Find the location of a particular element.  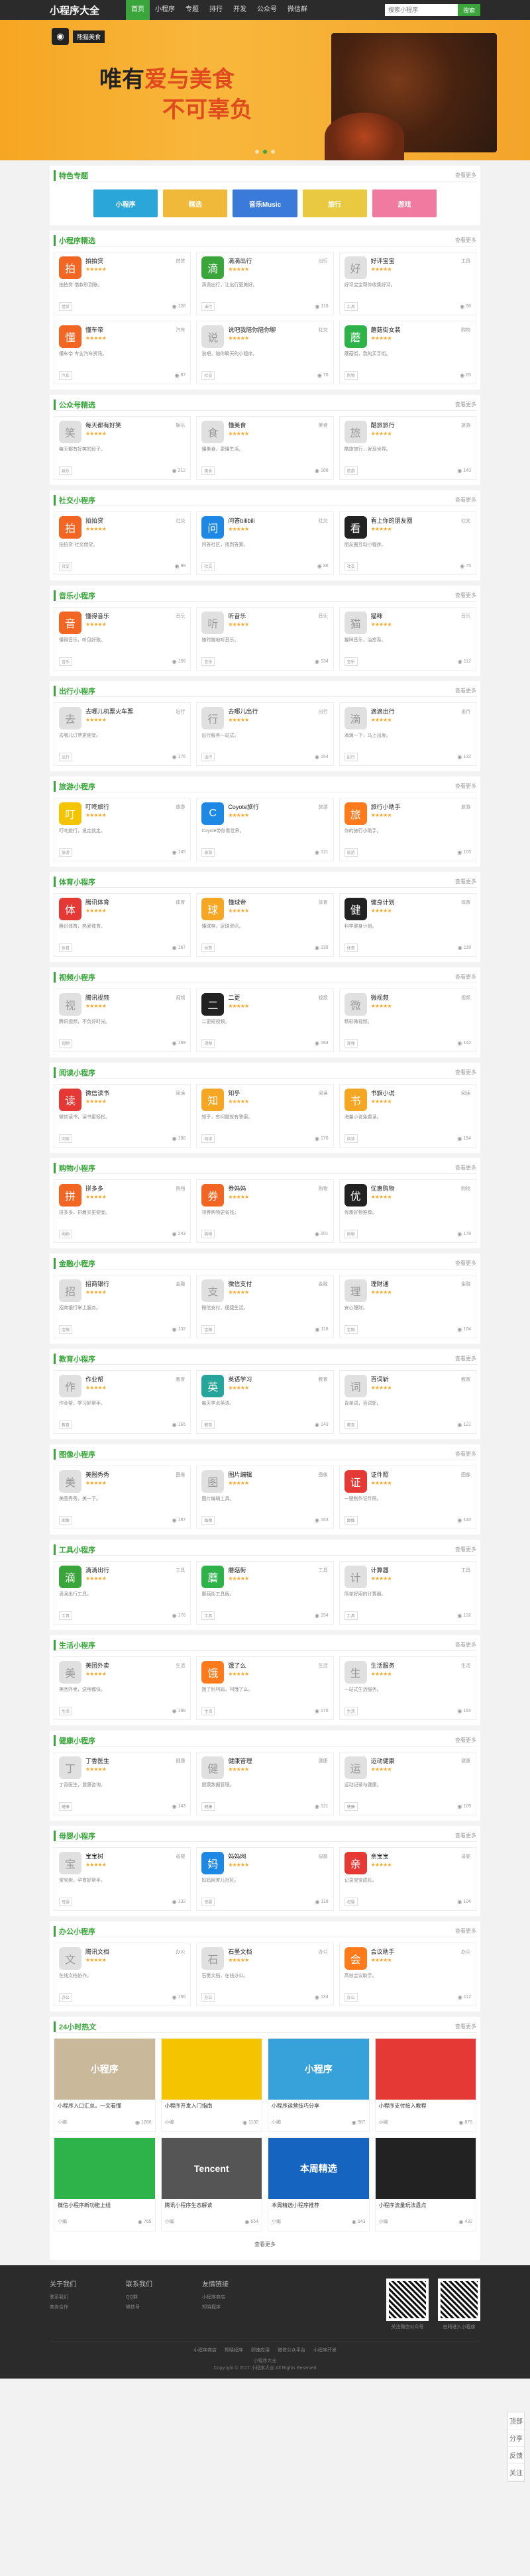

nav-item: 小程序 is located at coordinates (165, 10).